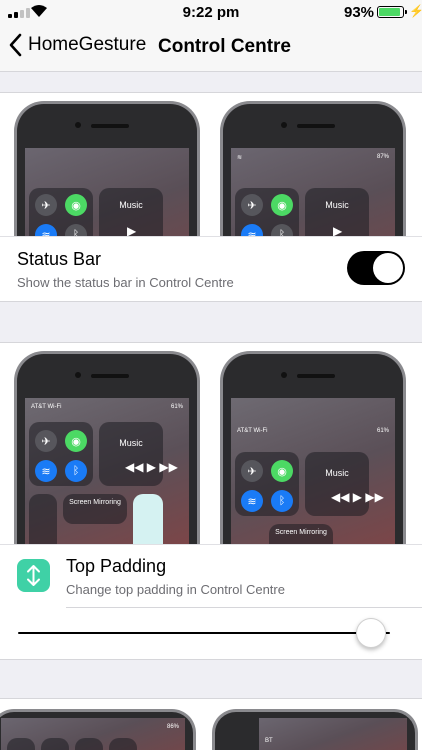 This screenshot has height=750, width=422. What do you see at coordinates (392, 12) in the screenshot?
I see `battery-icon` at bounding box center [392, 12].